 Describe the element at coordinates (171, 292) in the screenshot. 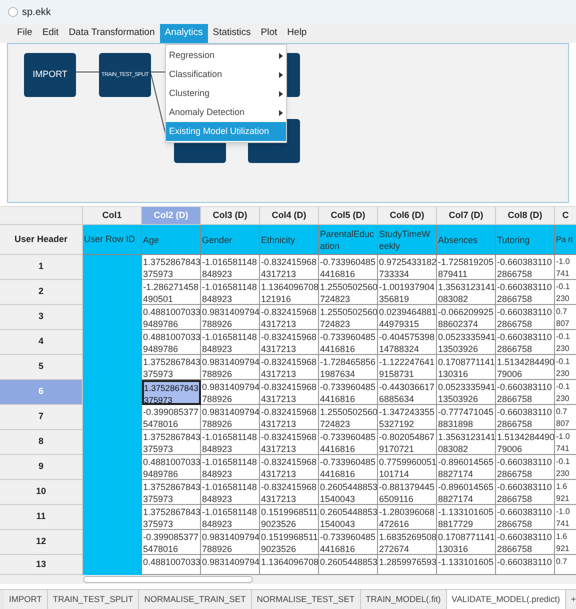

I see `table-cell: -1.286271458490501` at that location.